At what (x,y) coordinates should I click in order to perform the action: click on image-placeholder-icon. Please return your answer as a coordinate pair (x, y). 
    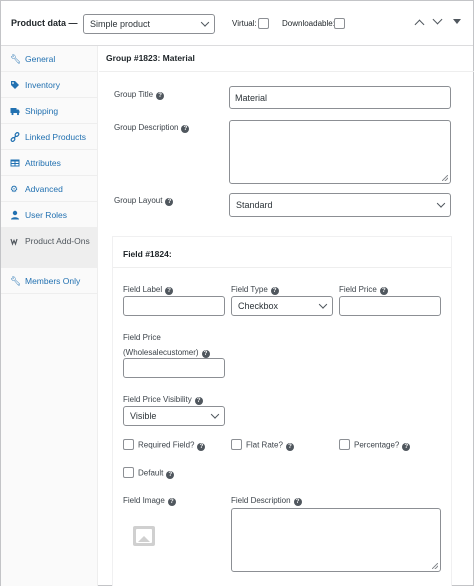
    Looking at the image, I should click on (144, 536).